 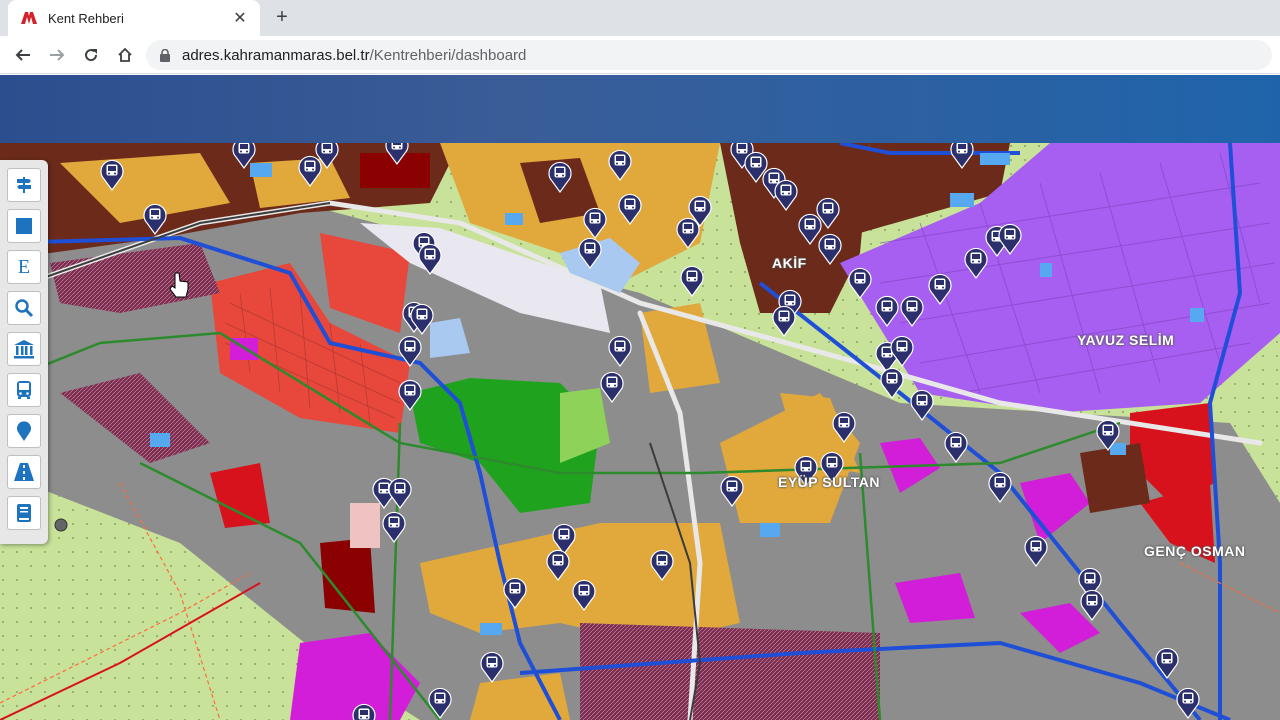 I want to click on map-tools-sidebar: E, so click(x=24, y=352).